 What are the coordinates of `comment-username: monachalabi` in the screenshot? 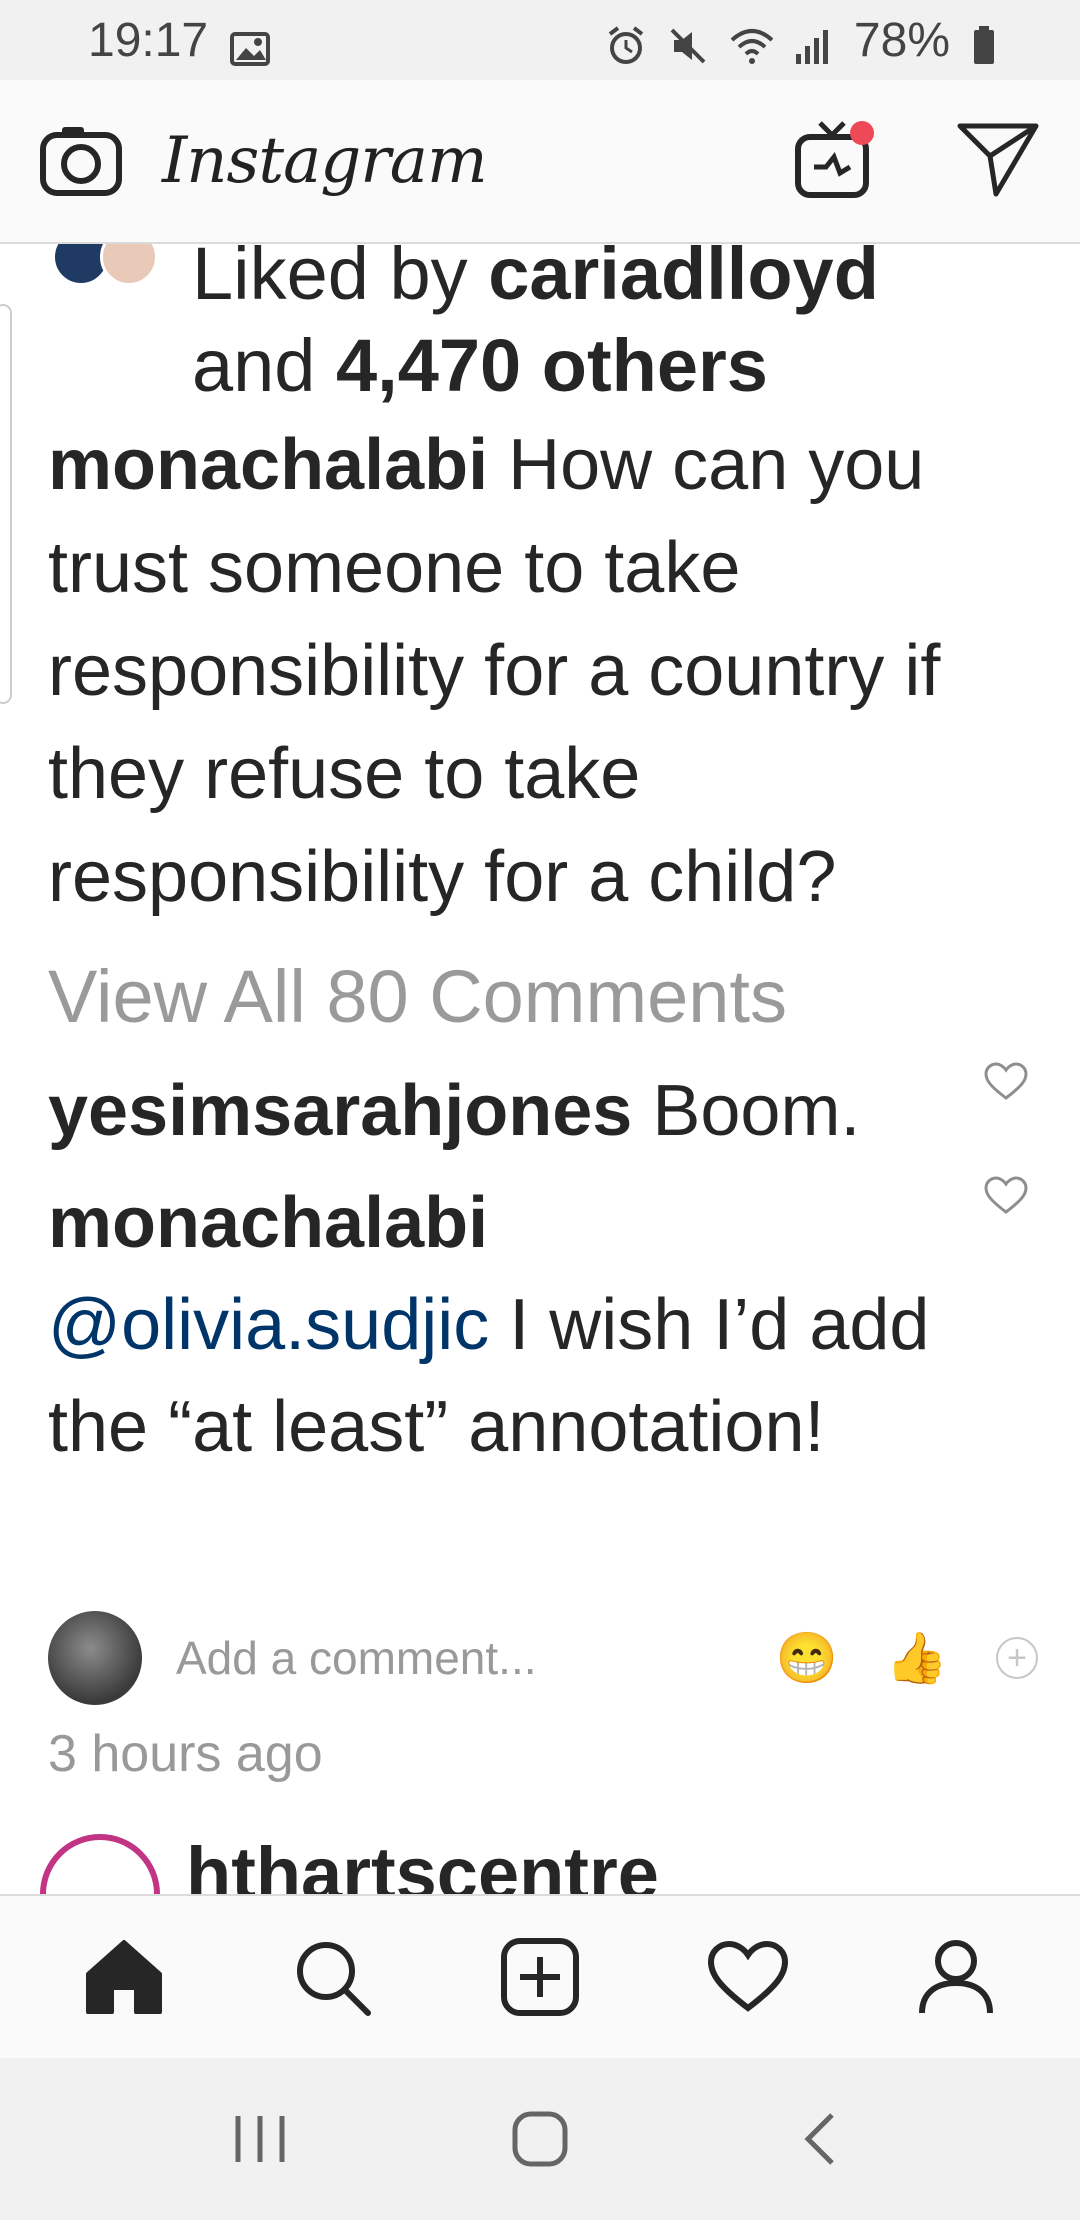 It's located at (268, 1223).